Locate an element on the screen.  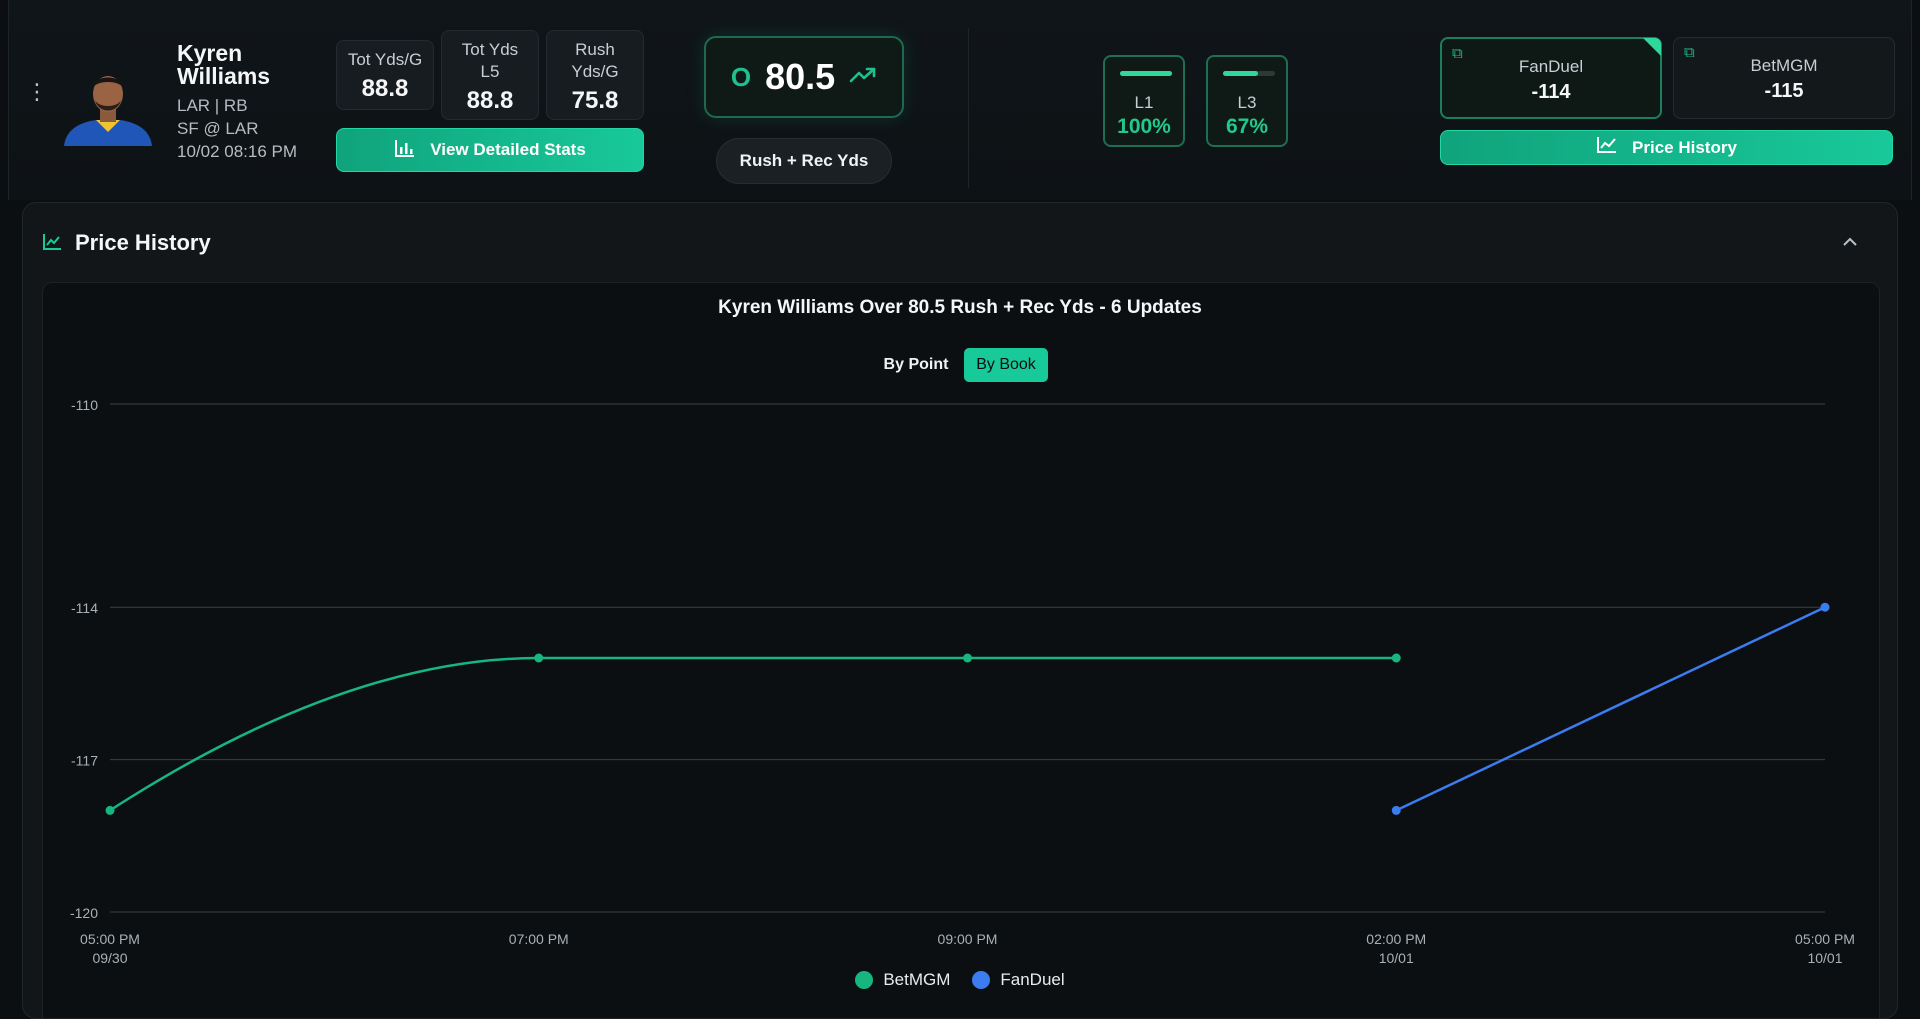
price-history-label: Price History is located at coordinates (1684, 147).